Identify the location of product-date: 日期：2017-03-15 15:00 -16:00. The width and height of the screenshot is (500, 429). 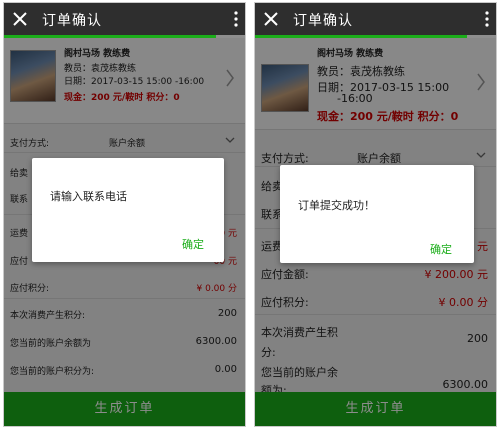
(134, 82).